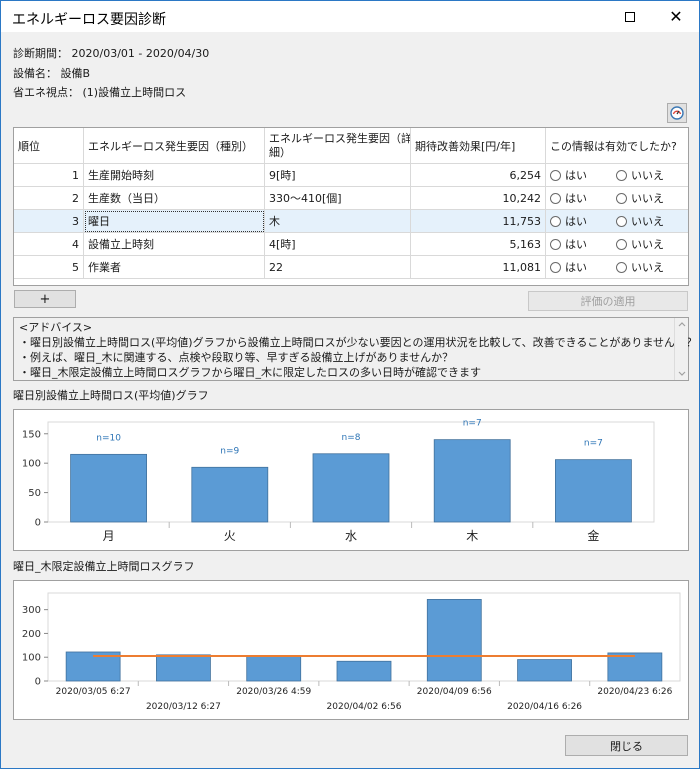  What do you see at coordinates (104, 566) in the screenshot?
I see `chart2-title: 曜日_木限定設備立上時間ロスグラフ` at bounding box center [104, 566].